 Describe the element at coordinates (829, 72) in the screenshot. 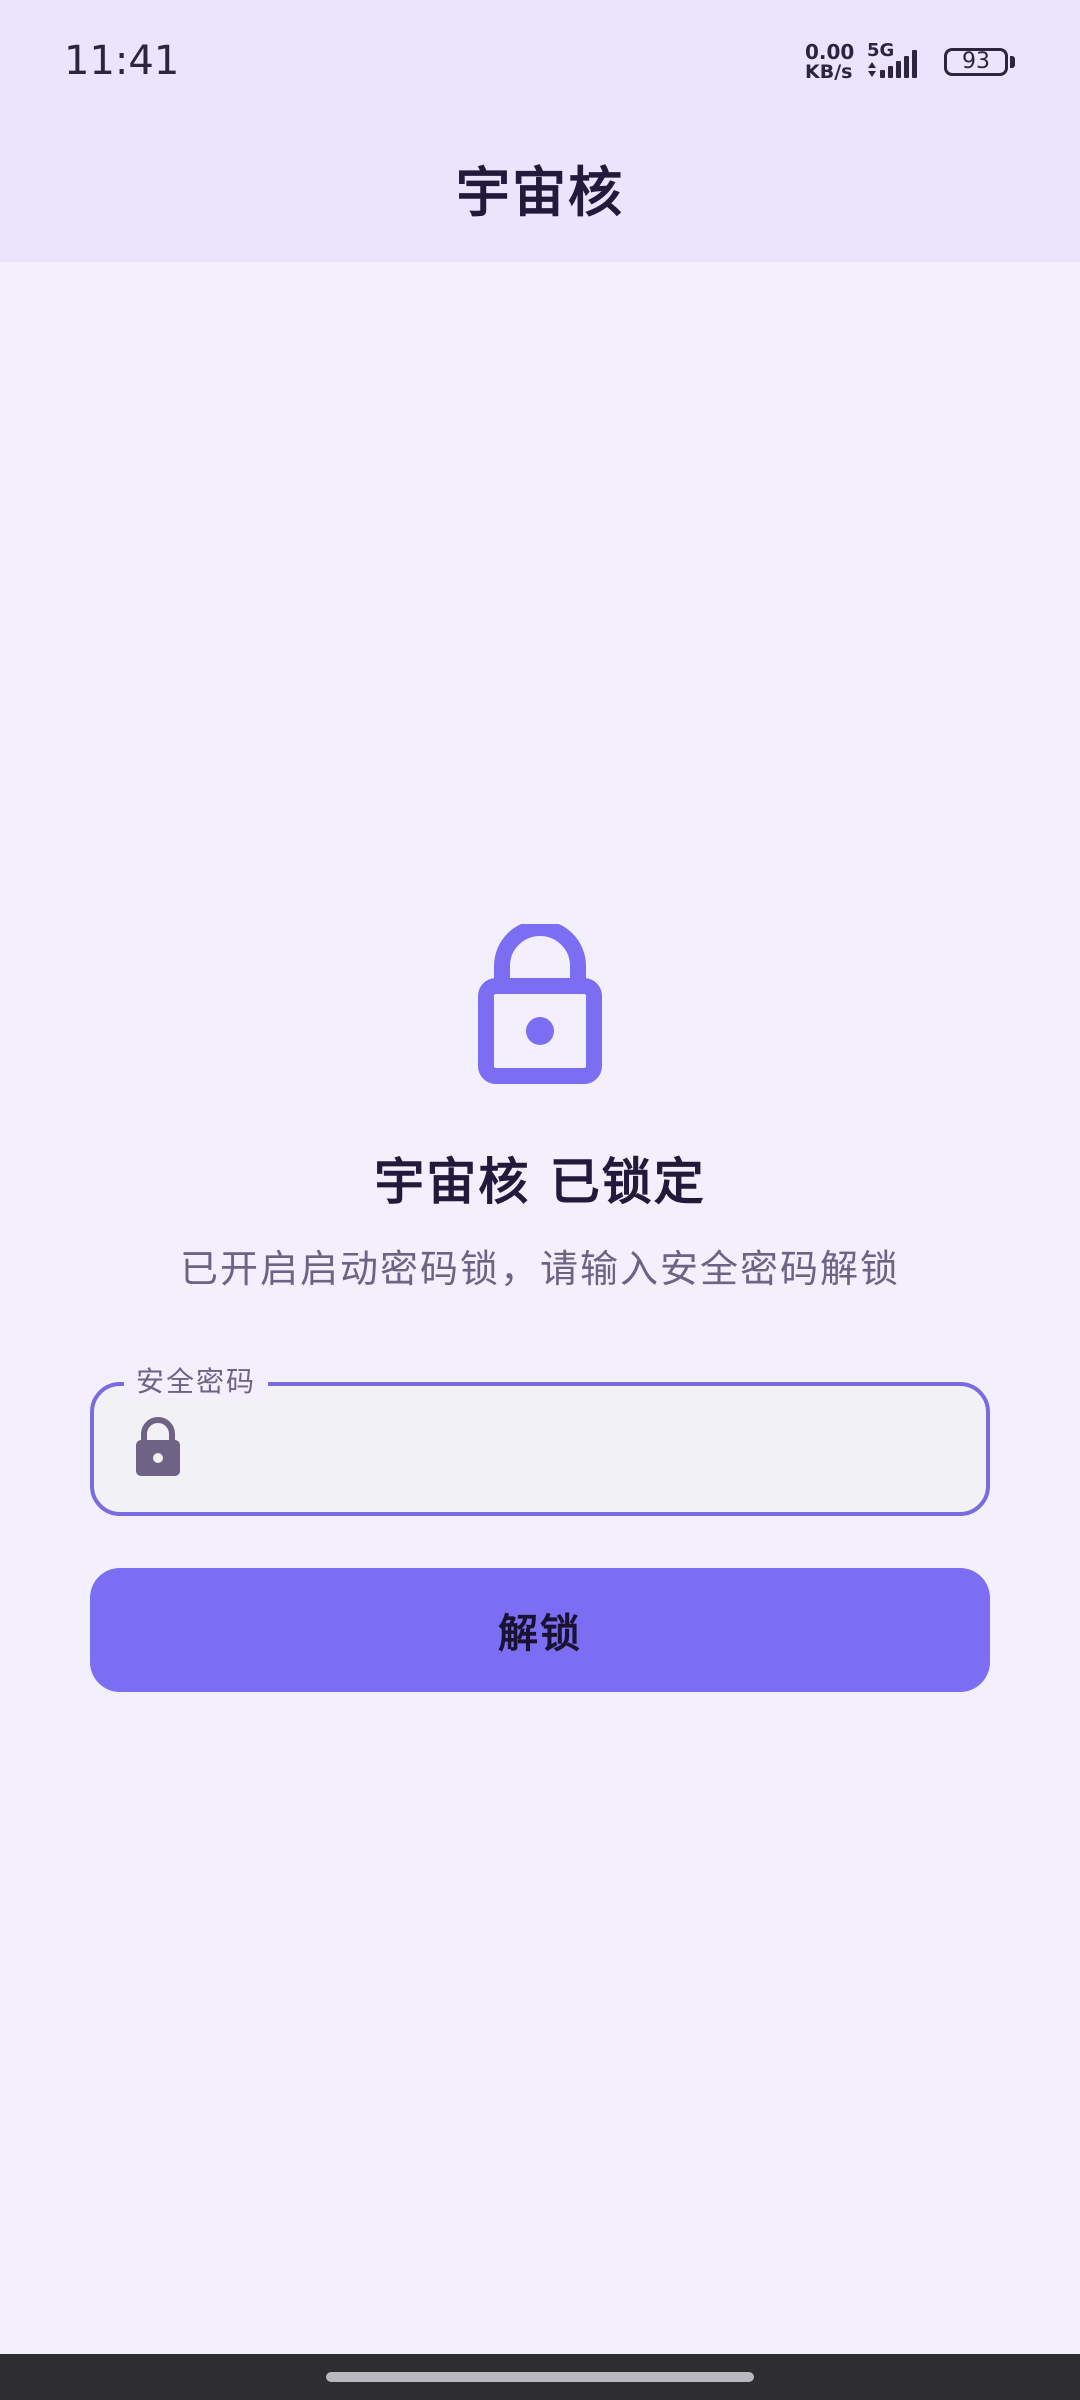

I see `network-speed-unit: KB/s` at that location.